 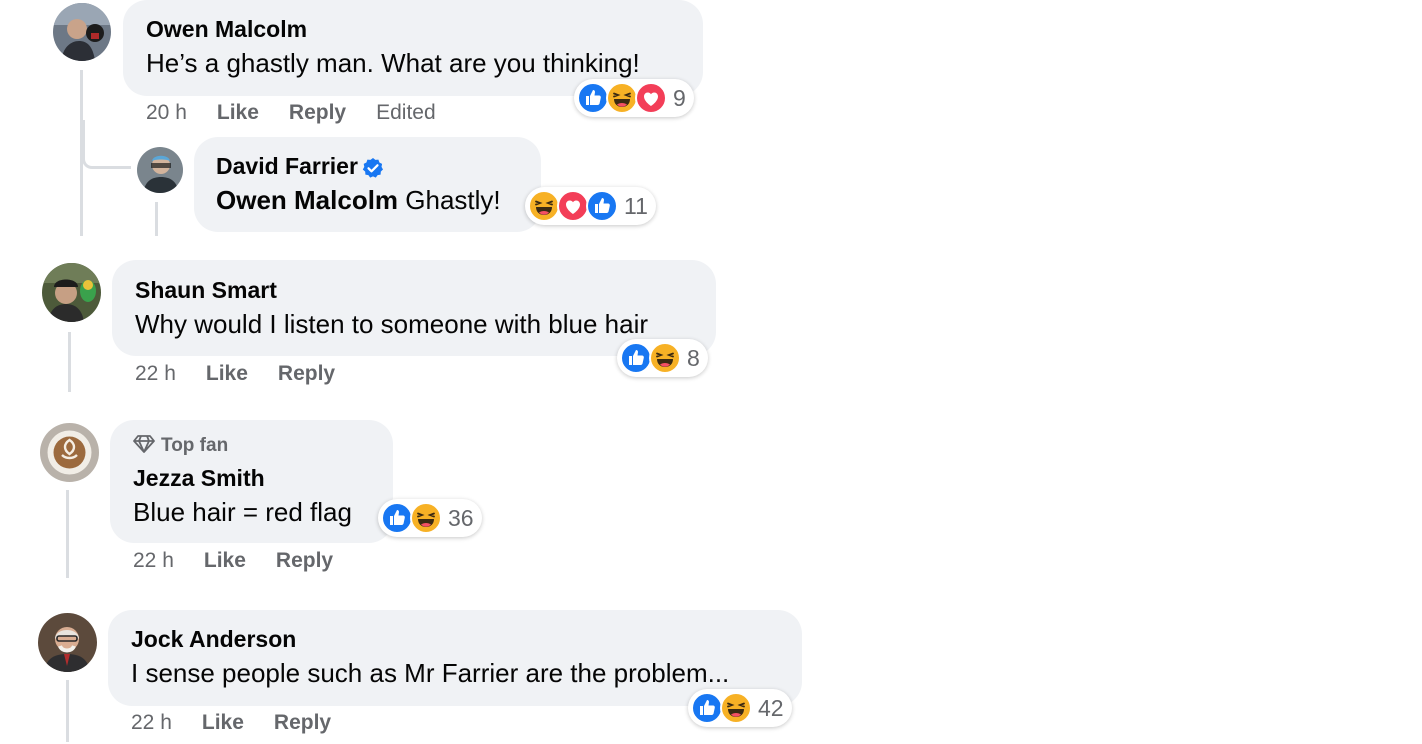 What do you see at coordinates (166, 112) in the screenshot?
I see `timestamp: 20 h` at bounding box center [166, 112].